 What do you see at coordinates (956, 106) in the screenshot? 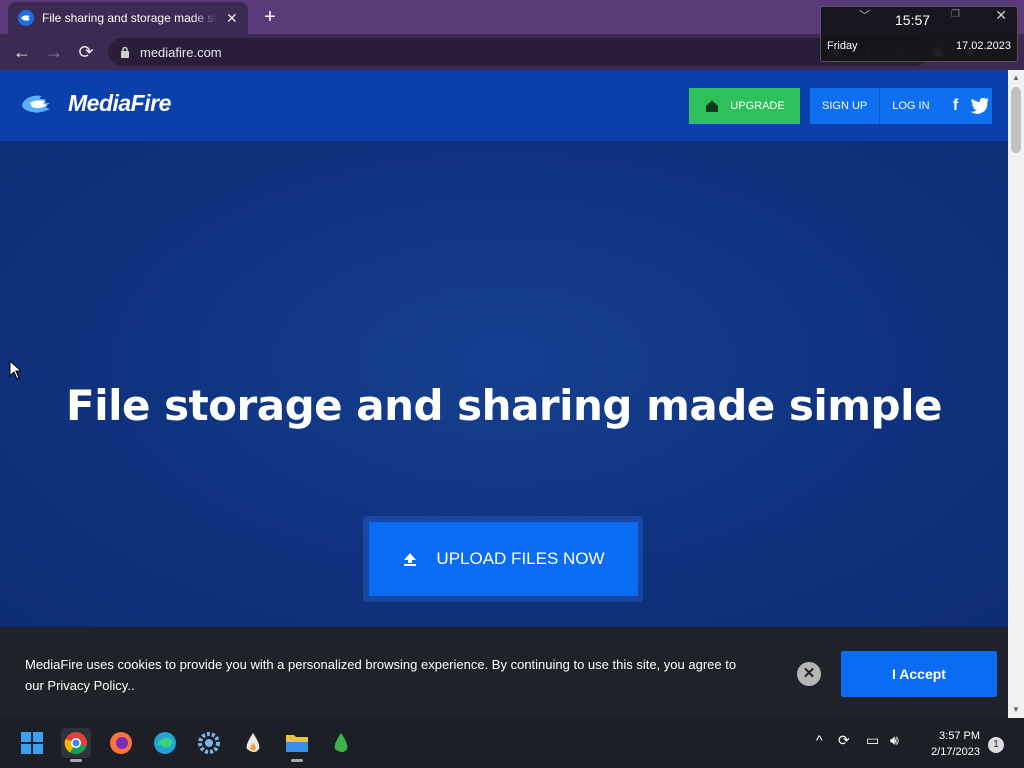
I see `facebook-icon: f` at bounding box center [956, 106].